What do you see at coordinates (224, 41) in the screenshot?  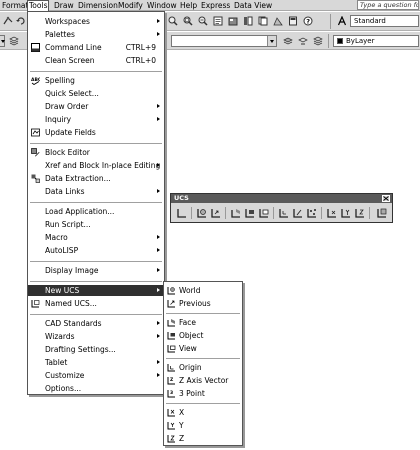 I see `layer-select` at bounding box center [224, 41].